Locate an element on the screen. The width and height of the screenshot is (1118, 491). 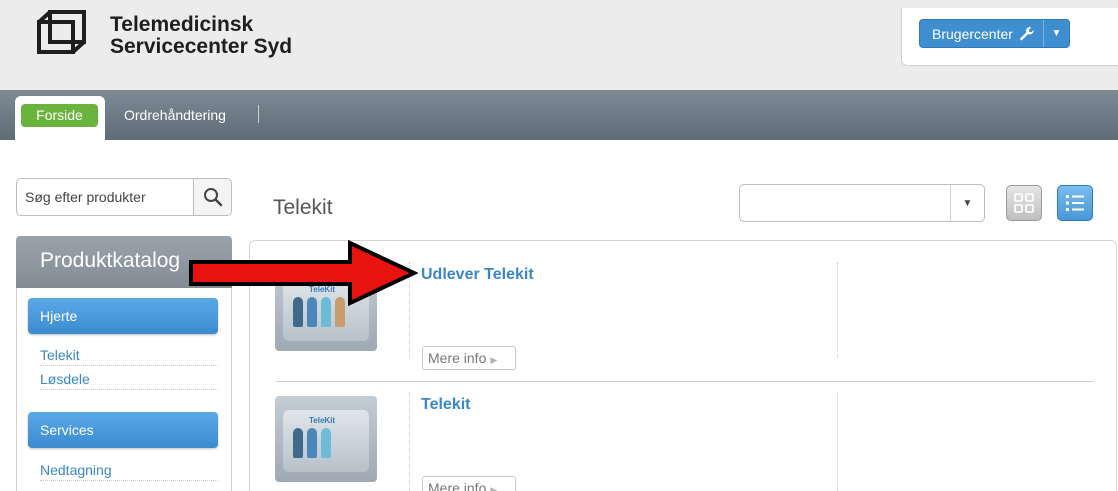
row-divider is located at coordinates (685, 381).